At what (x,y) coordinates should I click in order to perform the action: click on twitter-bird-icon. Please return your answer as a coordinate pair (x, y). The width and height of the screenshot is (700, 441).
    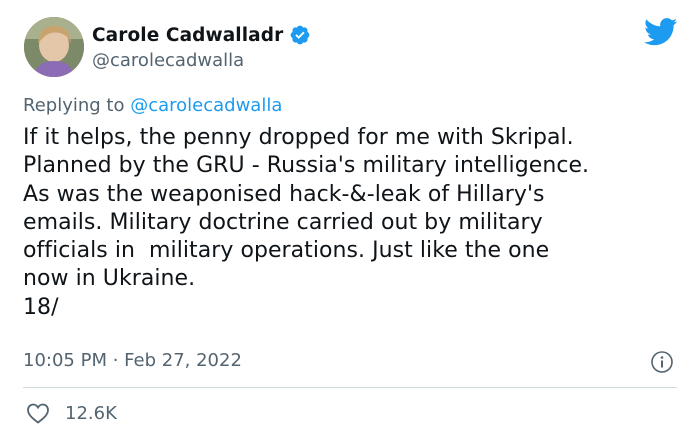
    Looking at the image, I should click on (661, 32).